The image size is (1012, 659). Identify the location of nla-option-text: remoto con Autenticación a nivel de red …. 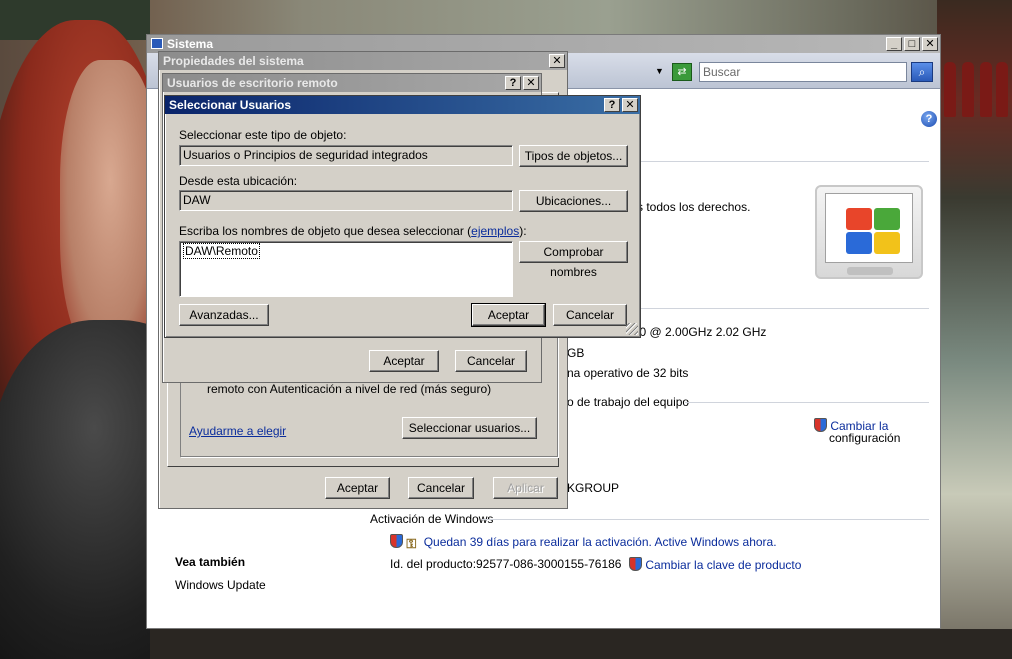
(349, 389).